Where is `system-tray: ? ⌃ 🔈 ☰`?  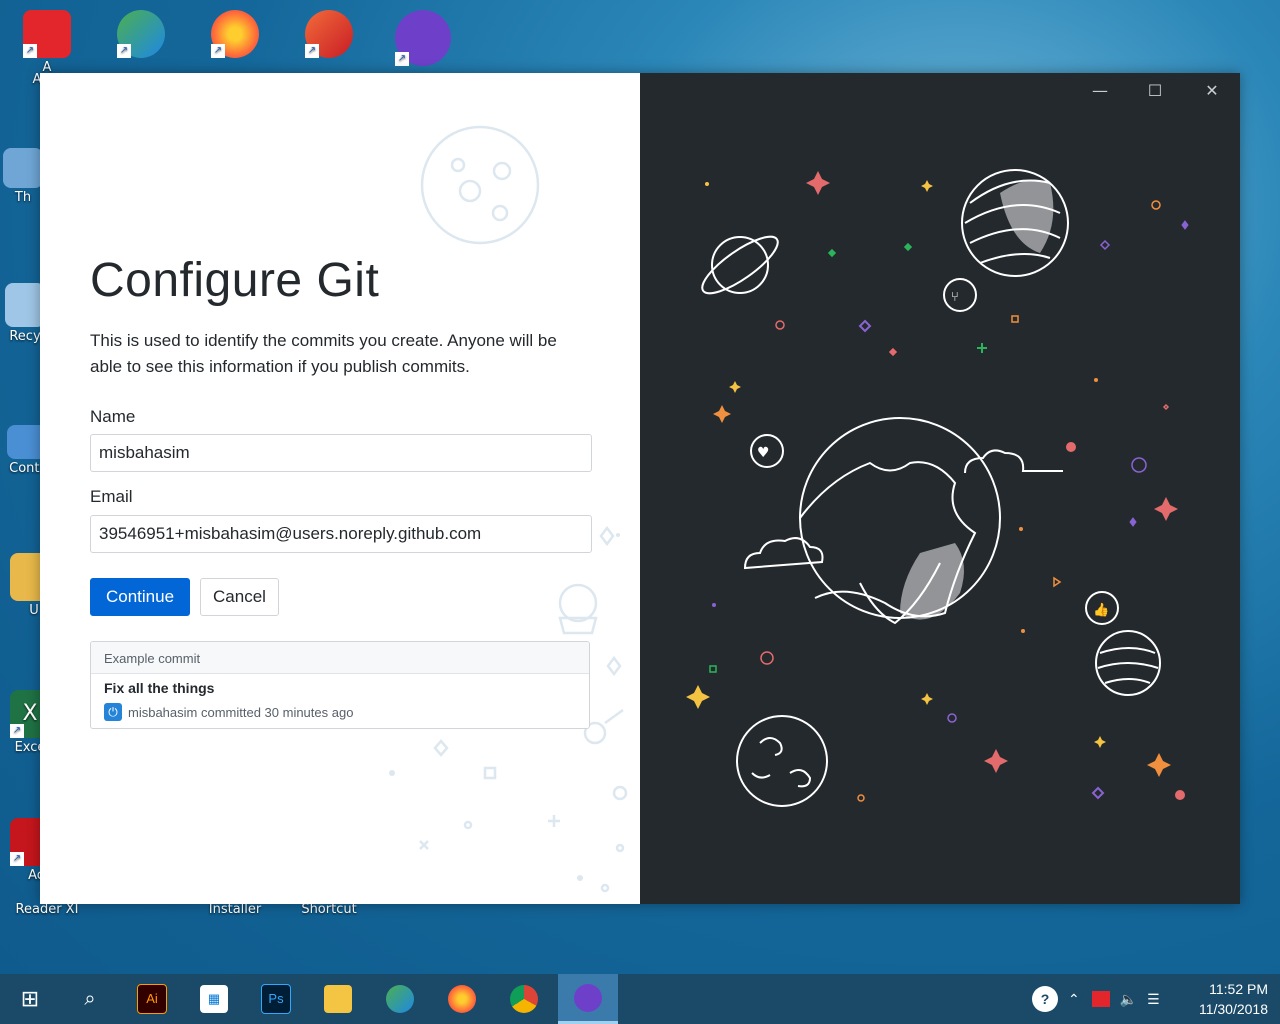 system-tray: ? ⌃ 🔈 ☰ is located at coordinates (1096, 999).